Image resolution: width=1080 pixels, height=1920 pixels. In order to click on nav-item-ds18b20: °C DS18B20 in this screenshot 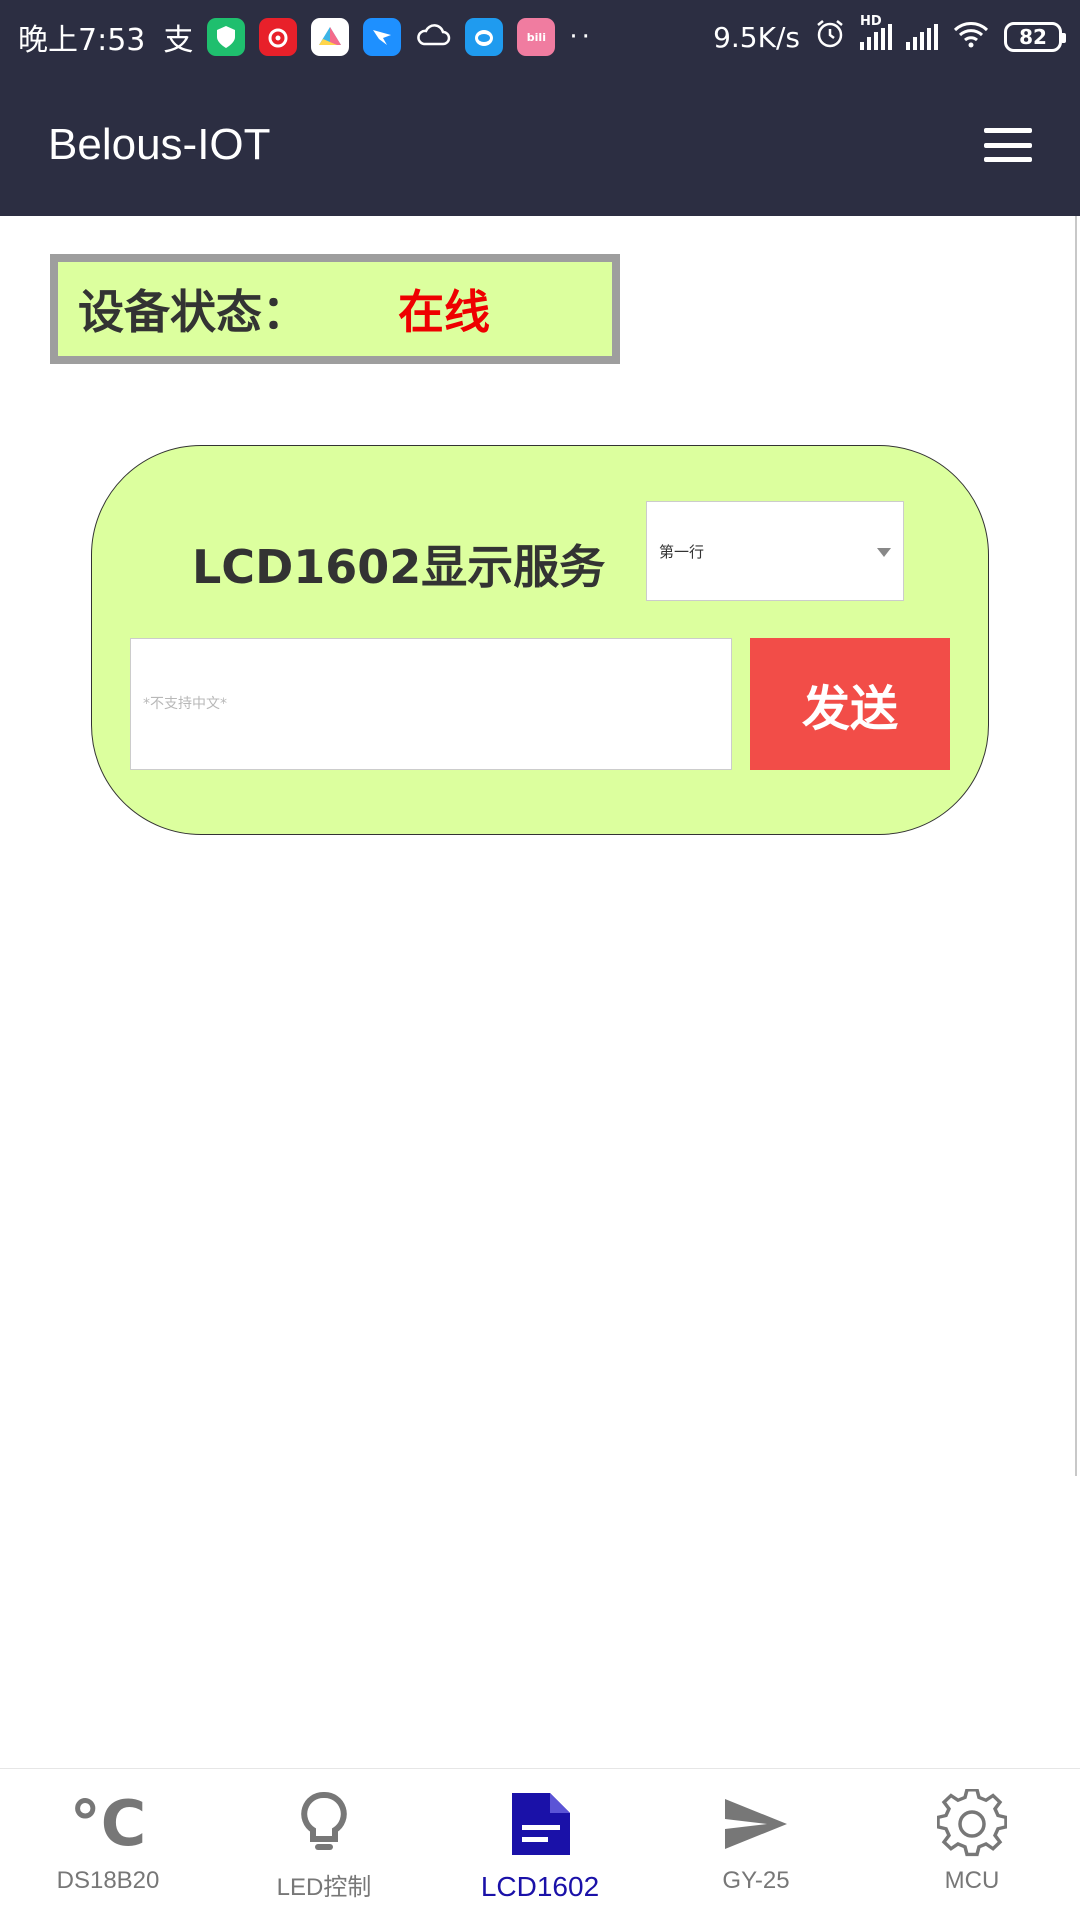, I will do `click(108, 1844)`.